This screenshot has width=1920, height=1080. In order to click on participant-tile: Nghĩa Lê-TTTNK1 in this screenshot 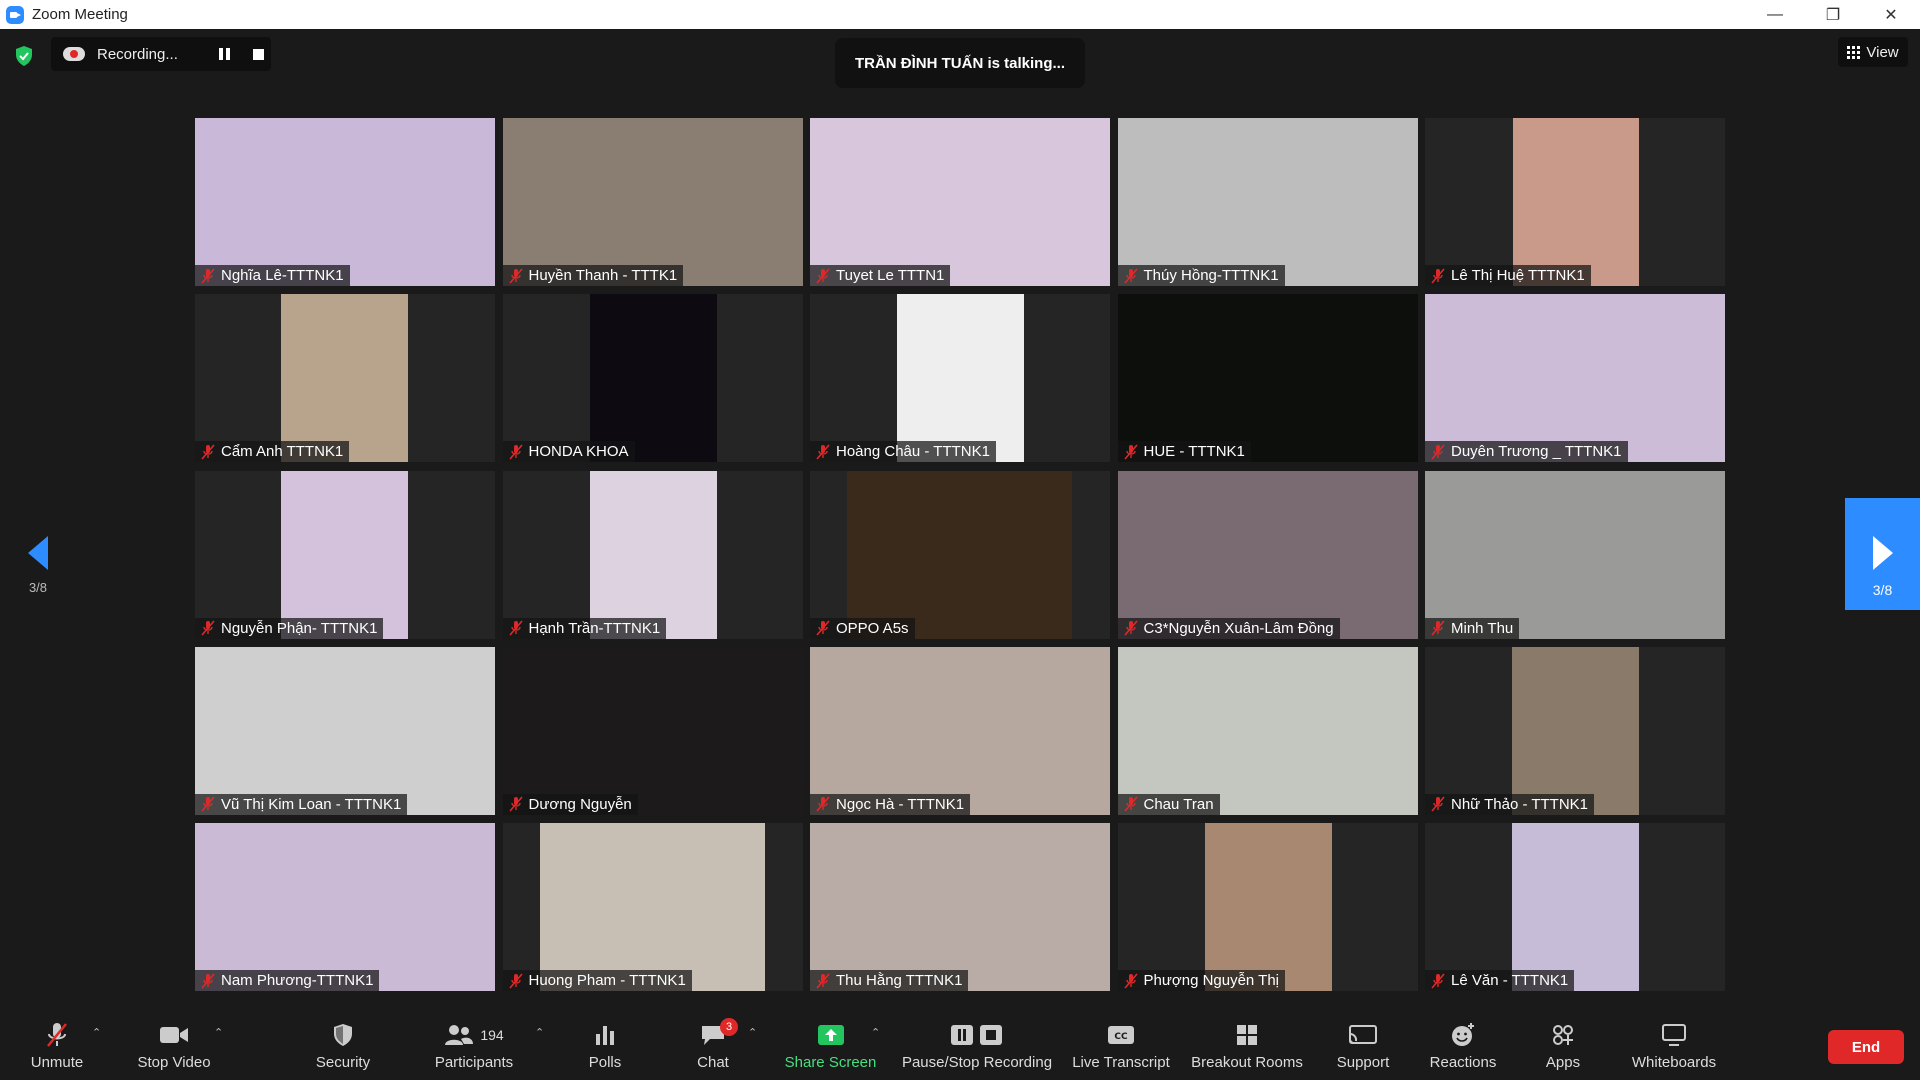, I will do `click(345, 202)`.